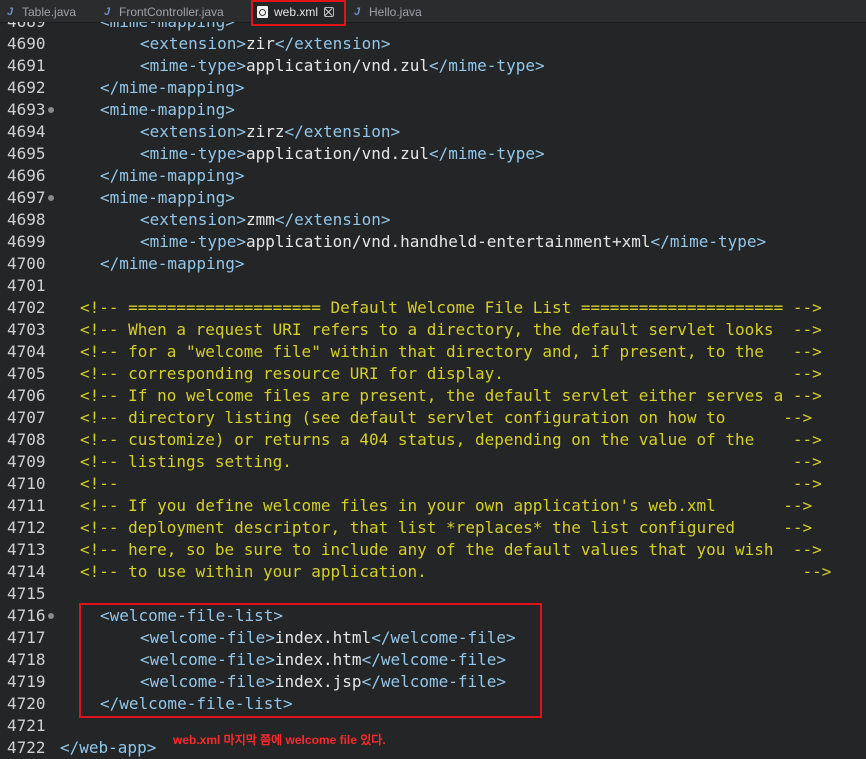  Describe the element at coordinates (26, 549) in the screenshot. I see `line-number: 4713` at that location.